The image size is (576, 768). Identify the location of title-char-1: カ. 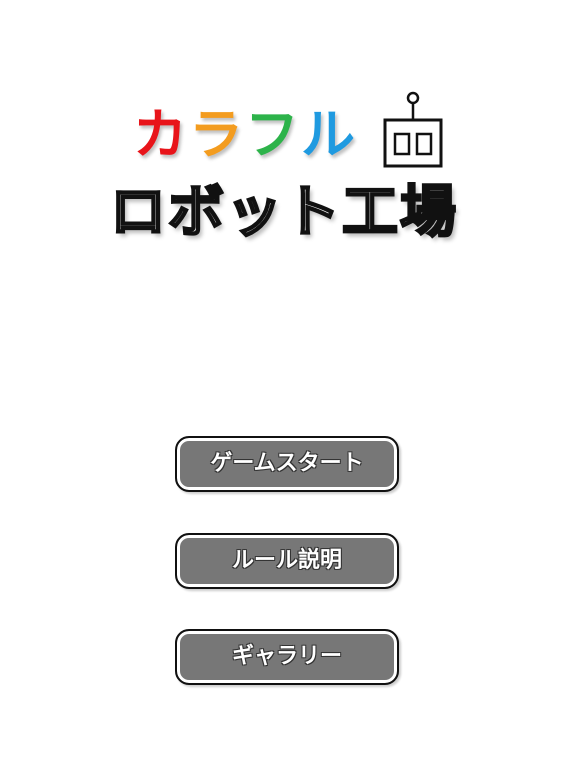
(160, 134).